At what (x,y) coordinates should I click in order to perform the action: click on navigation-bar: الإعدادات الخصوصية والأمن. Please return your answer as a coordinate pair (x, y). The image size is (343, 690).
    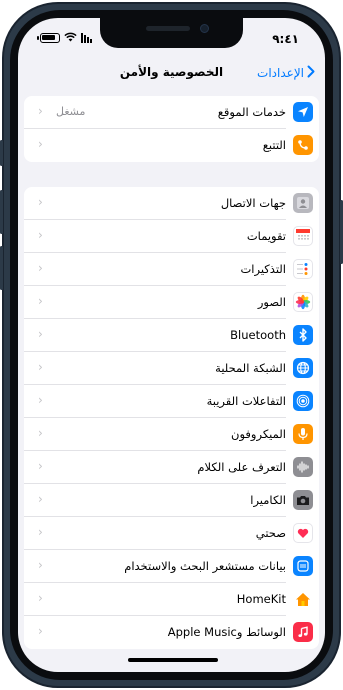
    Looking at the image, I should click on (171, 74).